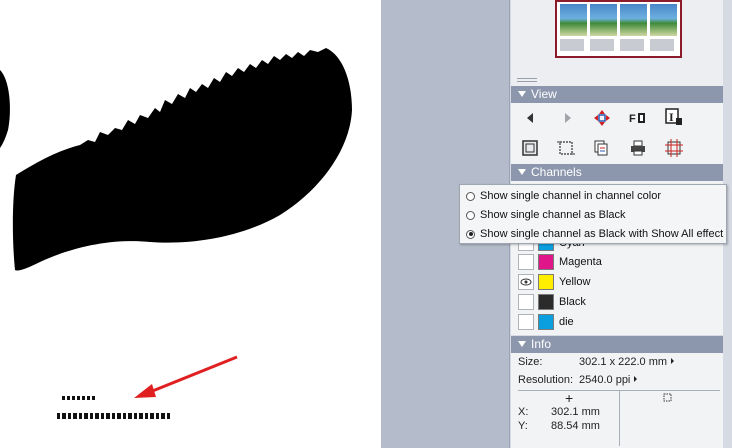 The width and height of the screenshot is (732, 448). I want to click on previous-page-icon, so click(530, 118).